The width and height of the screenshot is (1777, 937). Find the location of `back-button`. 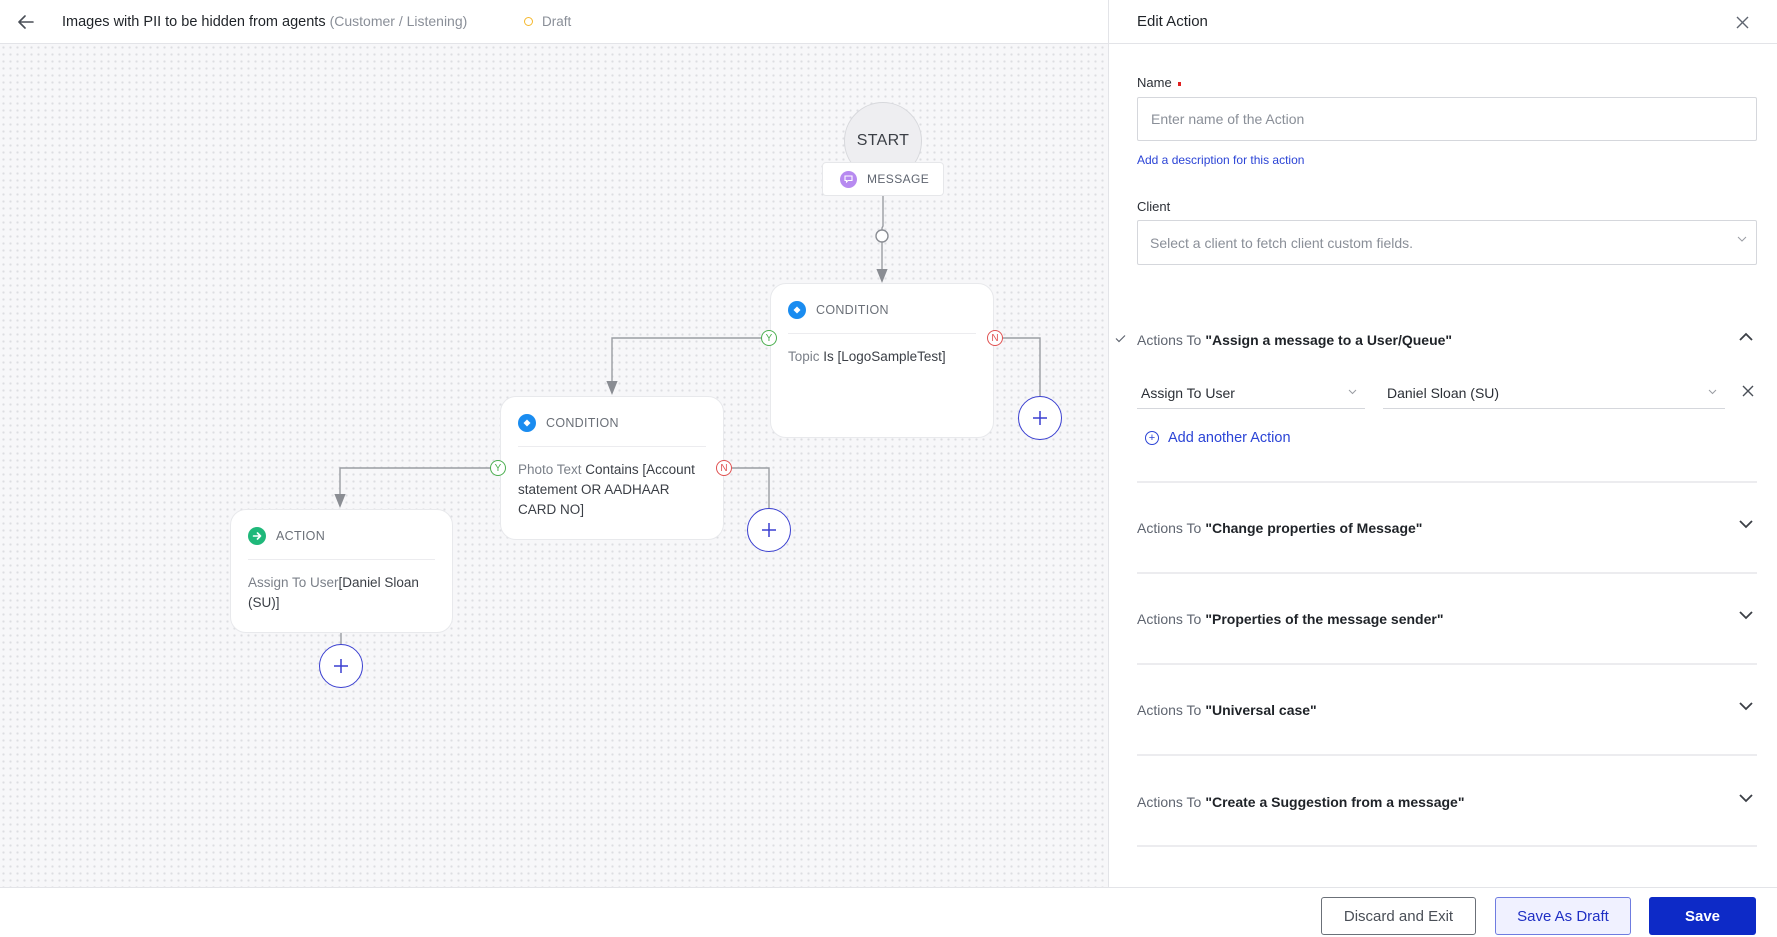

back-button is located at coordinates (26, 22).